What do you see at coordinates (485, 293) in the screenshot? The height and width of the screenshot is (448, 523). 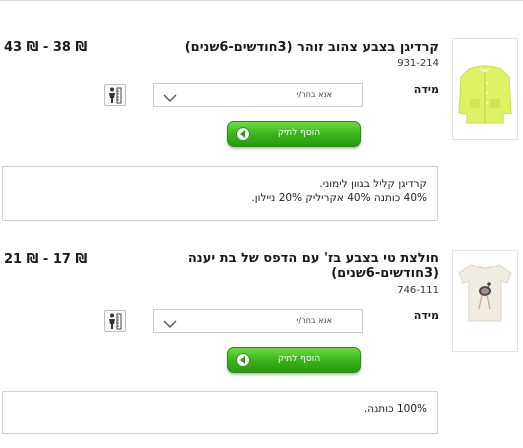 I see `tee-image` at bounding box center [485, 293].